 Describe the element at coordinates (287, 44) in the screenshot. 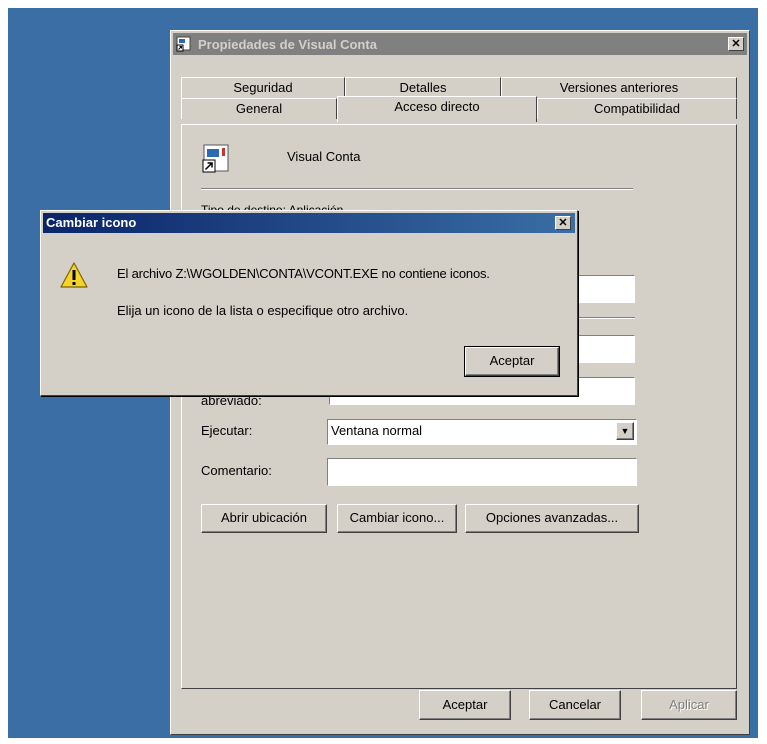

I see `properties-title: Propiedades de Visual Conta` at that location.